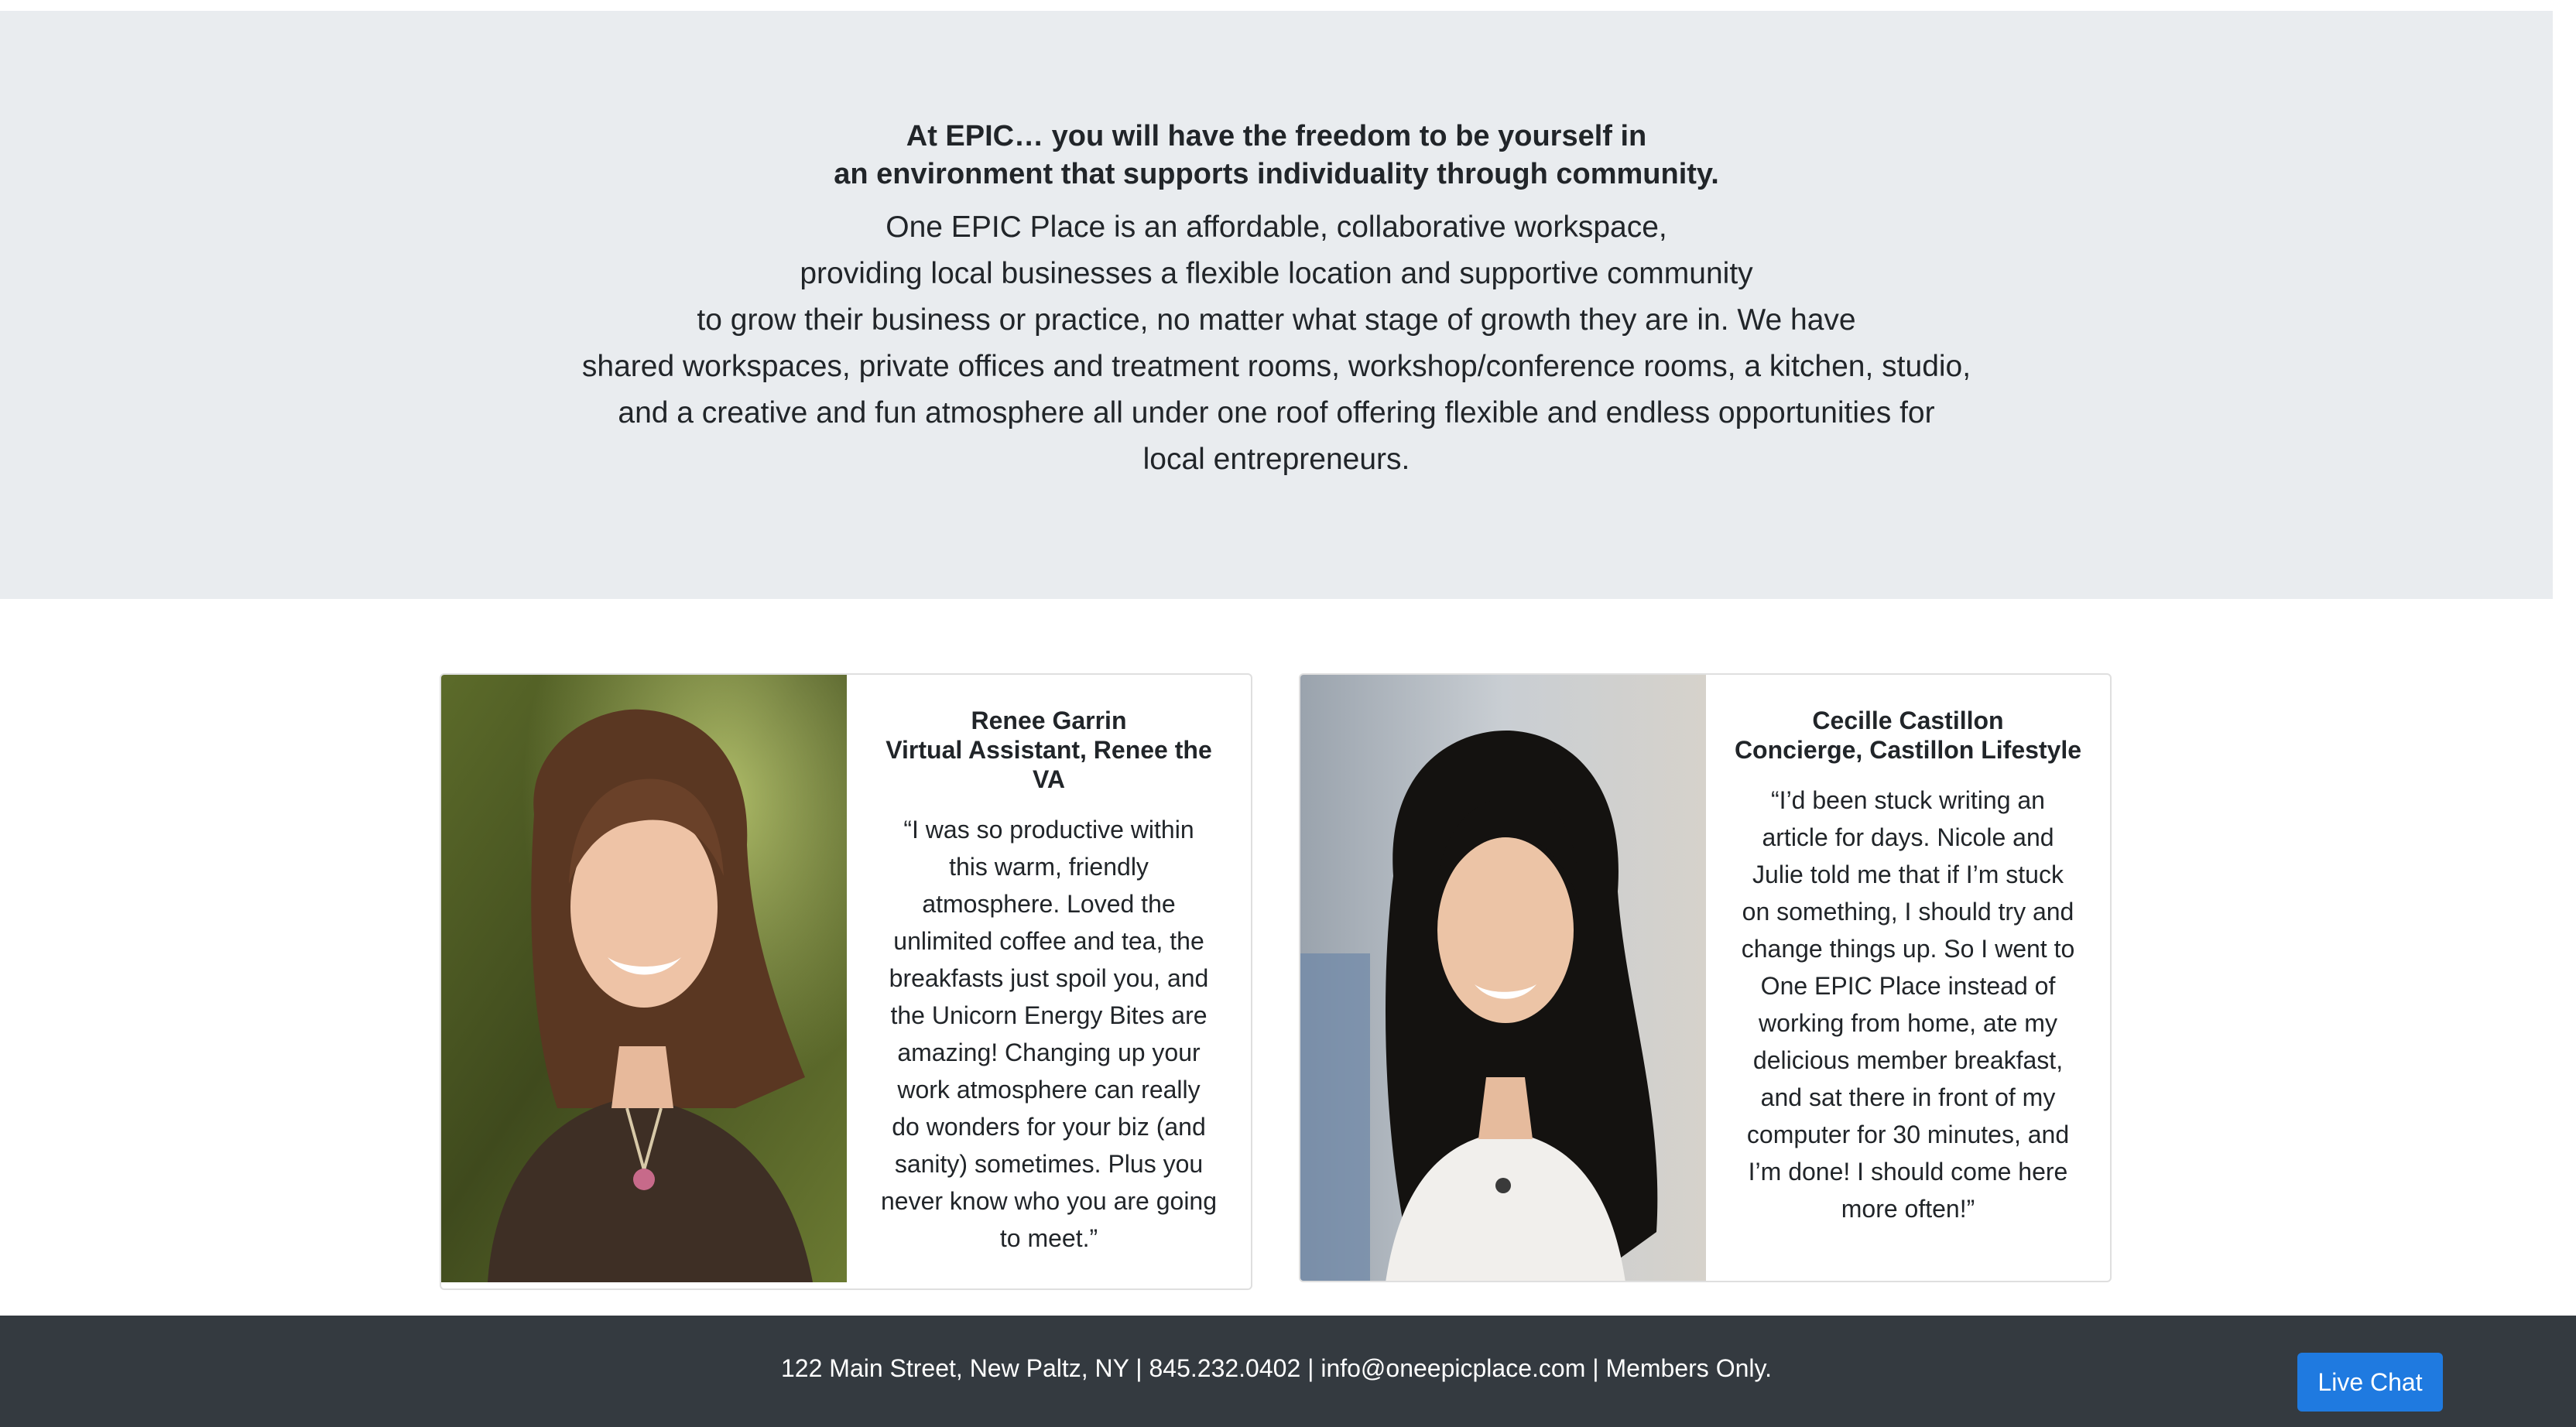  What do you see at coordinates (1049, 1201) in the screenshot?
I see `quote-line: never know who you are going` at bounding box center [1049, 1201].